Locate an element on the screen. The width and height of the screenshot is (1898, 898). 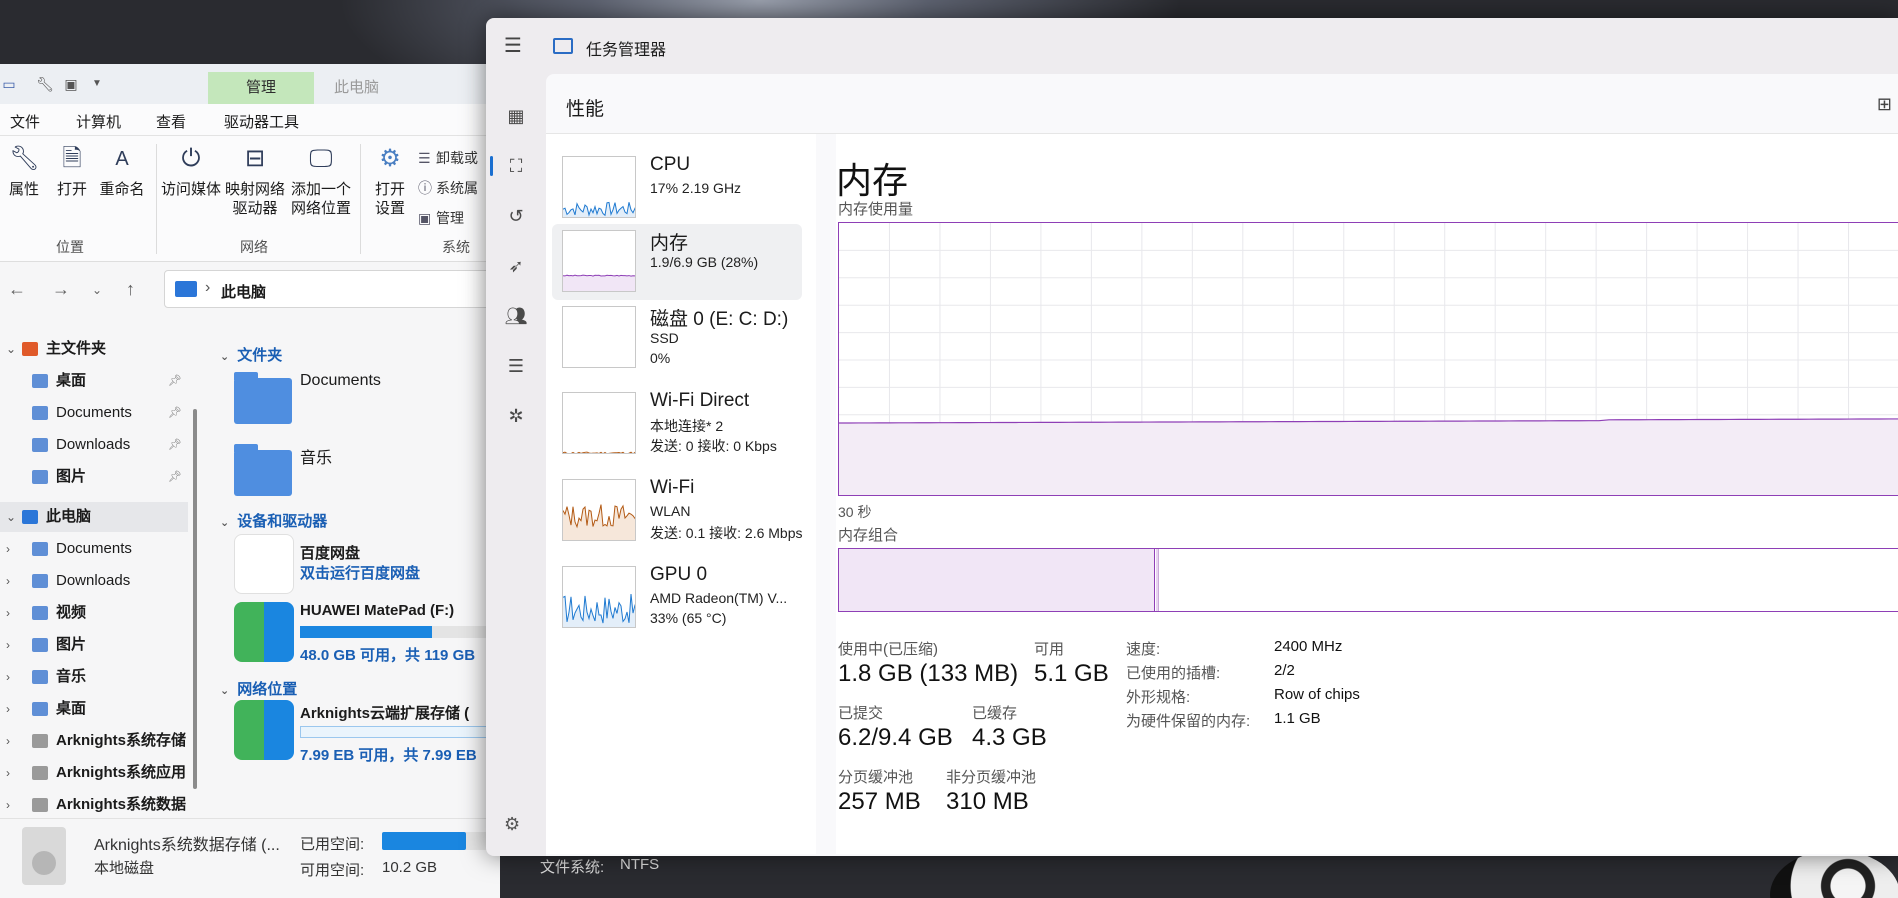
perf-item-wifi-direct: Wi-Fi Direct 本地连接* 2 发送: 0 接收: 0 Kbps is located at coordinates (677, 424).